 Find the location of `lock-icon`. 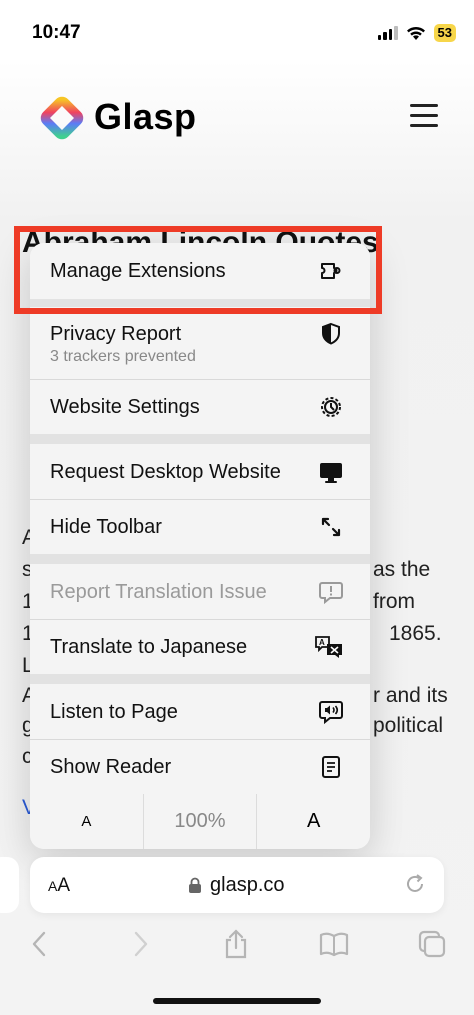

lock-icon is located at coordinates (195, 885).